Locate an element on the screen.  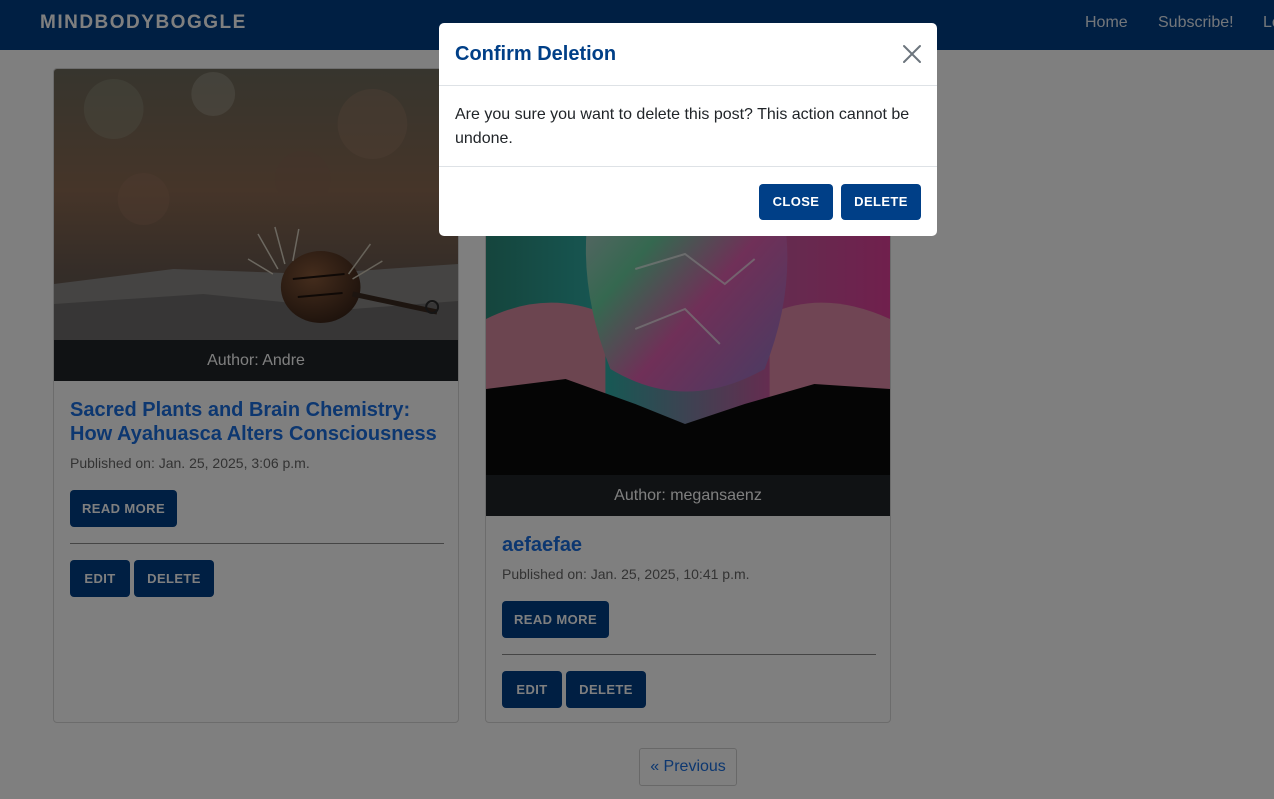
modal-title: Confirm Deletion is located at coordinates (536, 54).